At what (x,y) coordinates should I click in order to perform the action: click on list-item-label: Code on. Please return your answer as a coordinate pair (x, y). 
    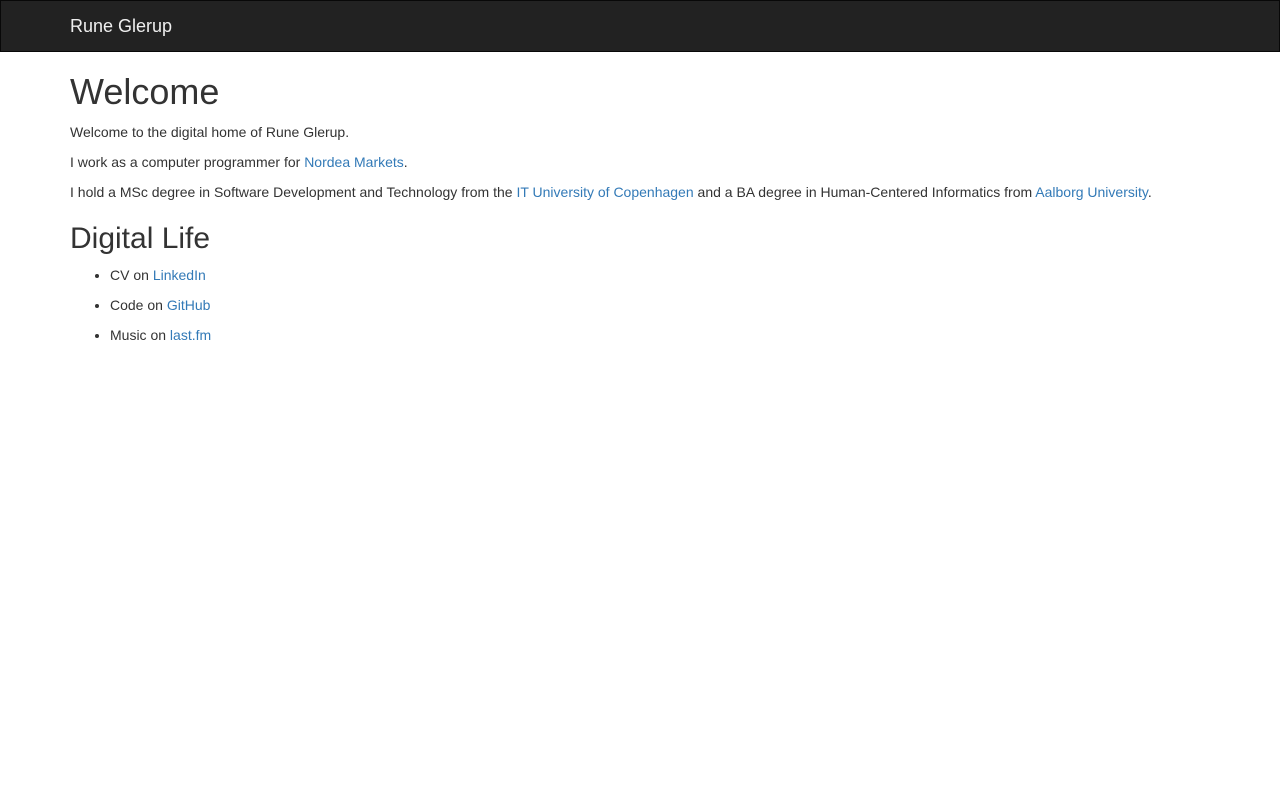
    Looking at the image, I should click on (138, 304).